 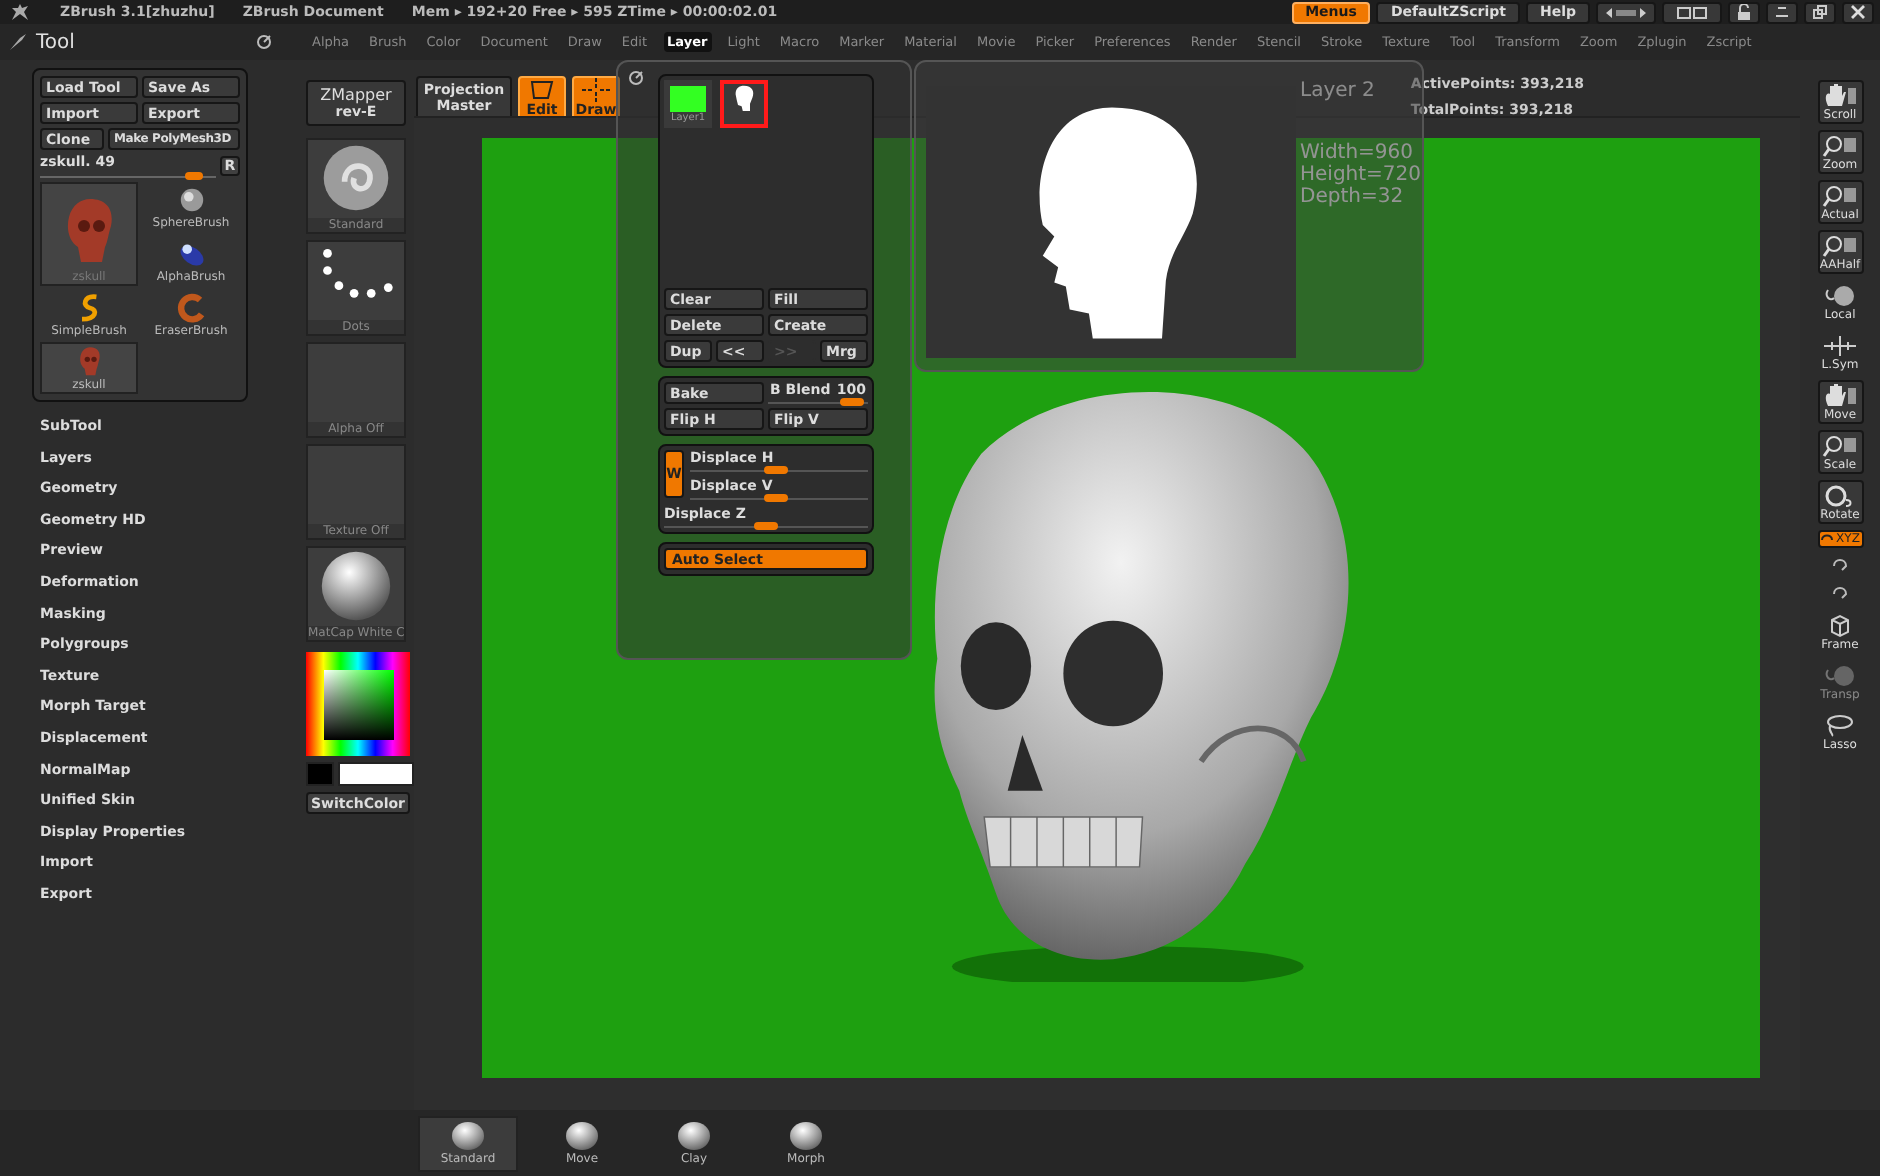 I want to click on layer-thumbnail, so click(x=744, y=104).